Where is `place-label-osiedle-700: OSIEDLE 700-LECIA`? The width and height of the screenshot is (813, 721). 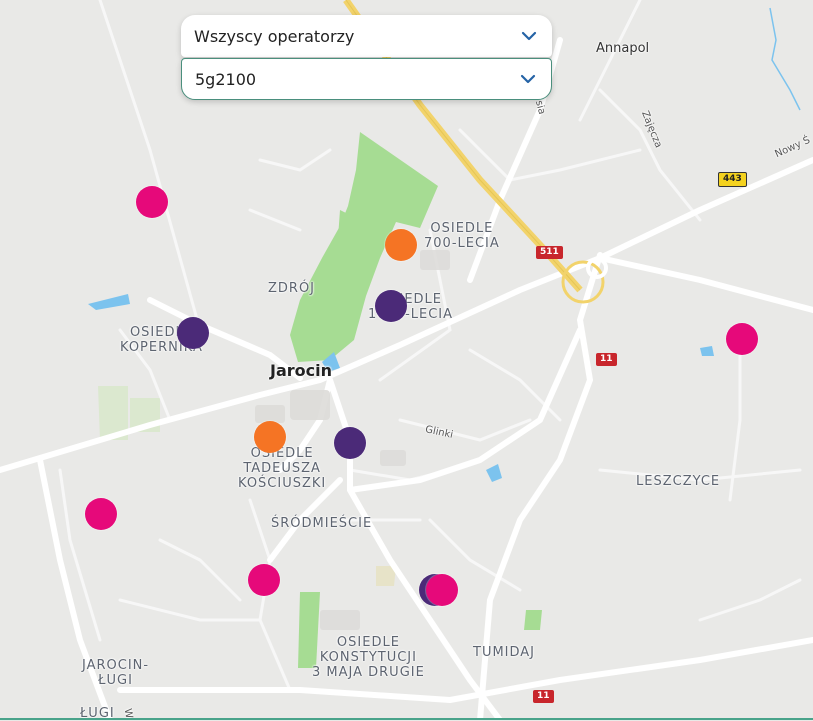
place-label-osiedle-700: OSIEDLE 700-LECIA is located at coordinates (462, 236).